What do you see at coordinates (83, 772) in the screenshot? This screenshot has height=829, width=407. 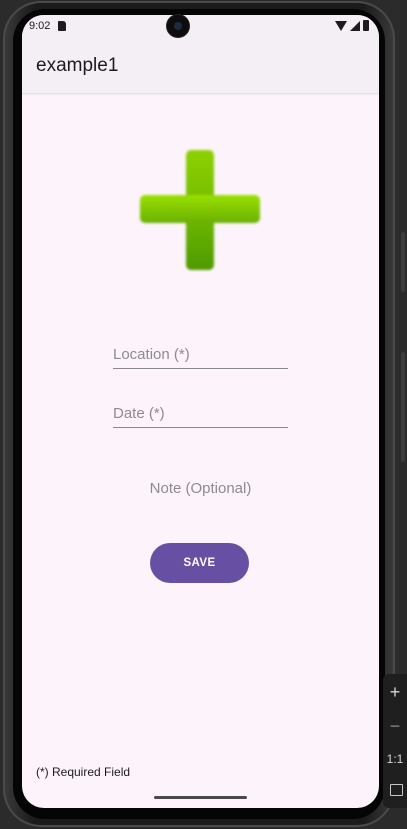 I see `required-field-note: (*) Required Field` at bounding box center [83, 772].